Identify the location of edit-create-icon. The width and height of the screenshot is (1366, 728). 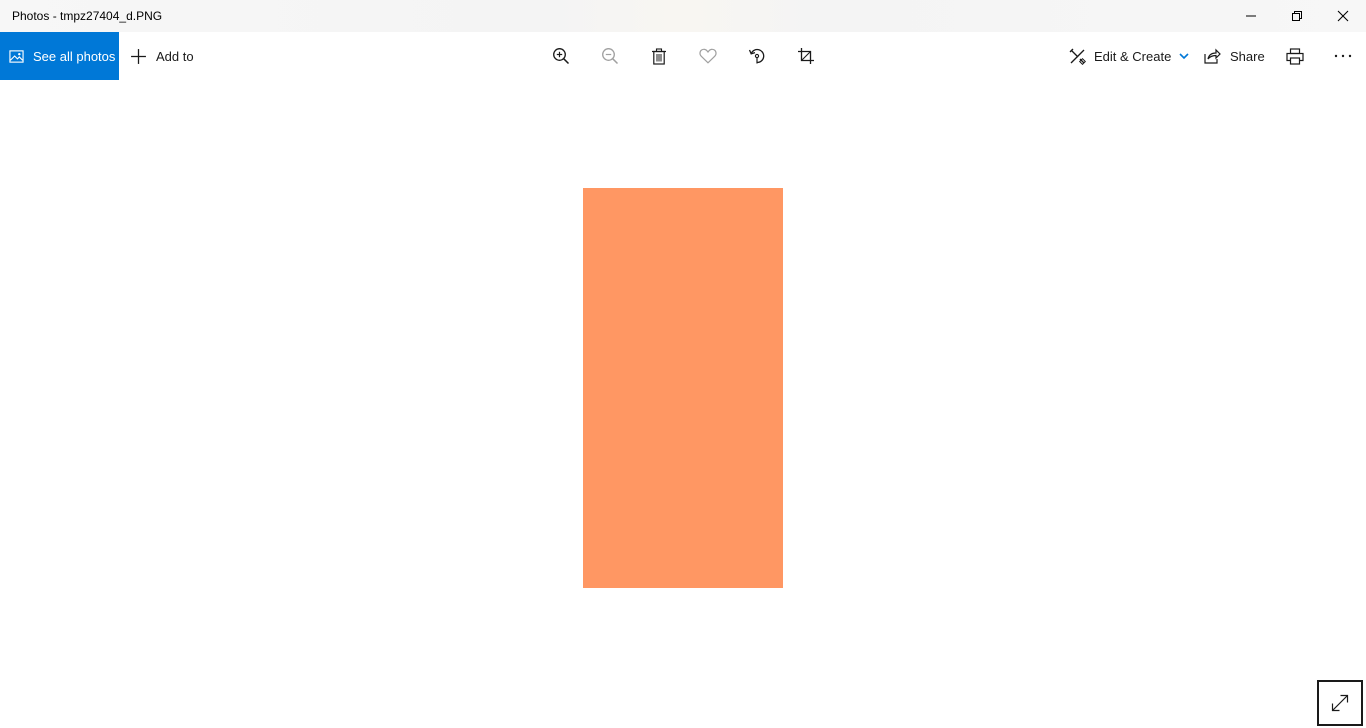
(1077, 56).